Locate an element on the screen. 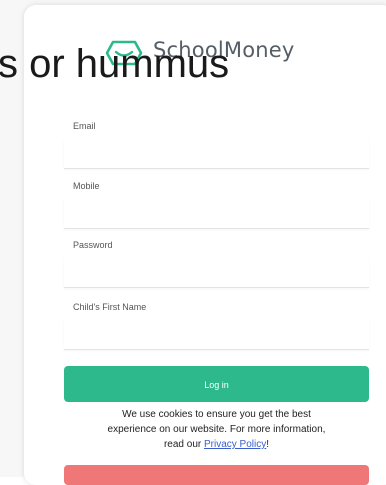 This screenshot has height=485, width=386. cookie-notice-prefix: read our is located at coordinates (183, 444).